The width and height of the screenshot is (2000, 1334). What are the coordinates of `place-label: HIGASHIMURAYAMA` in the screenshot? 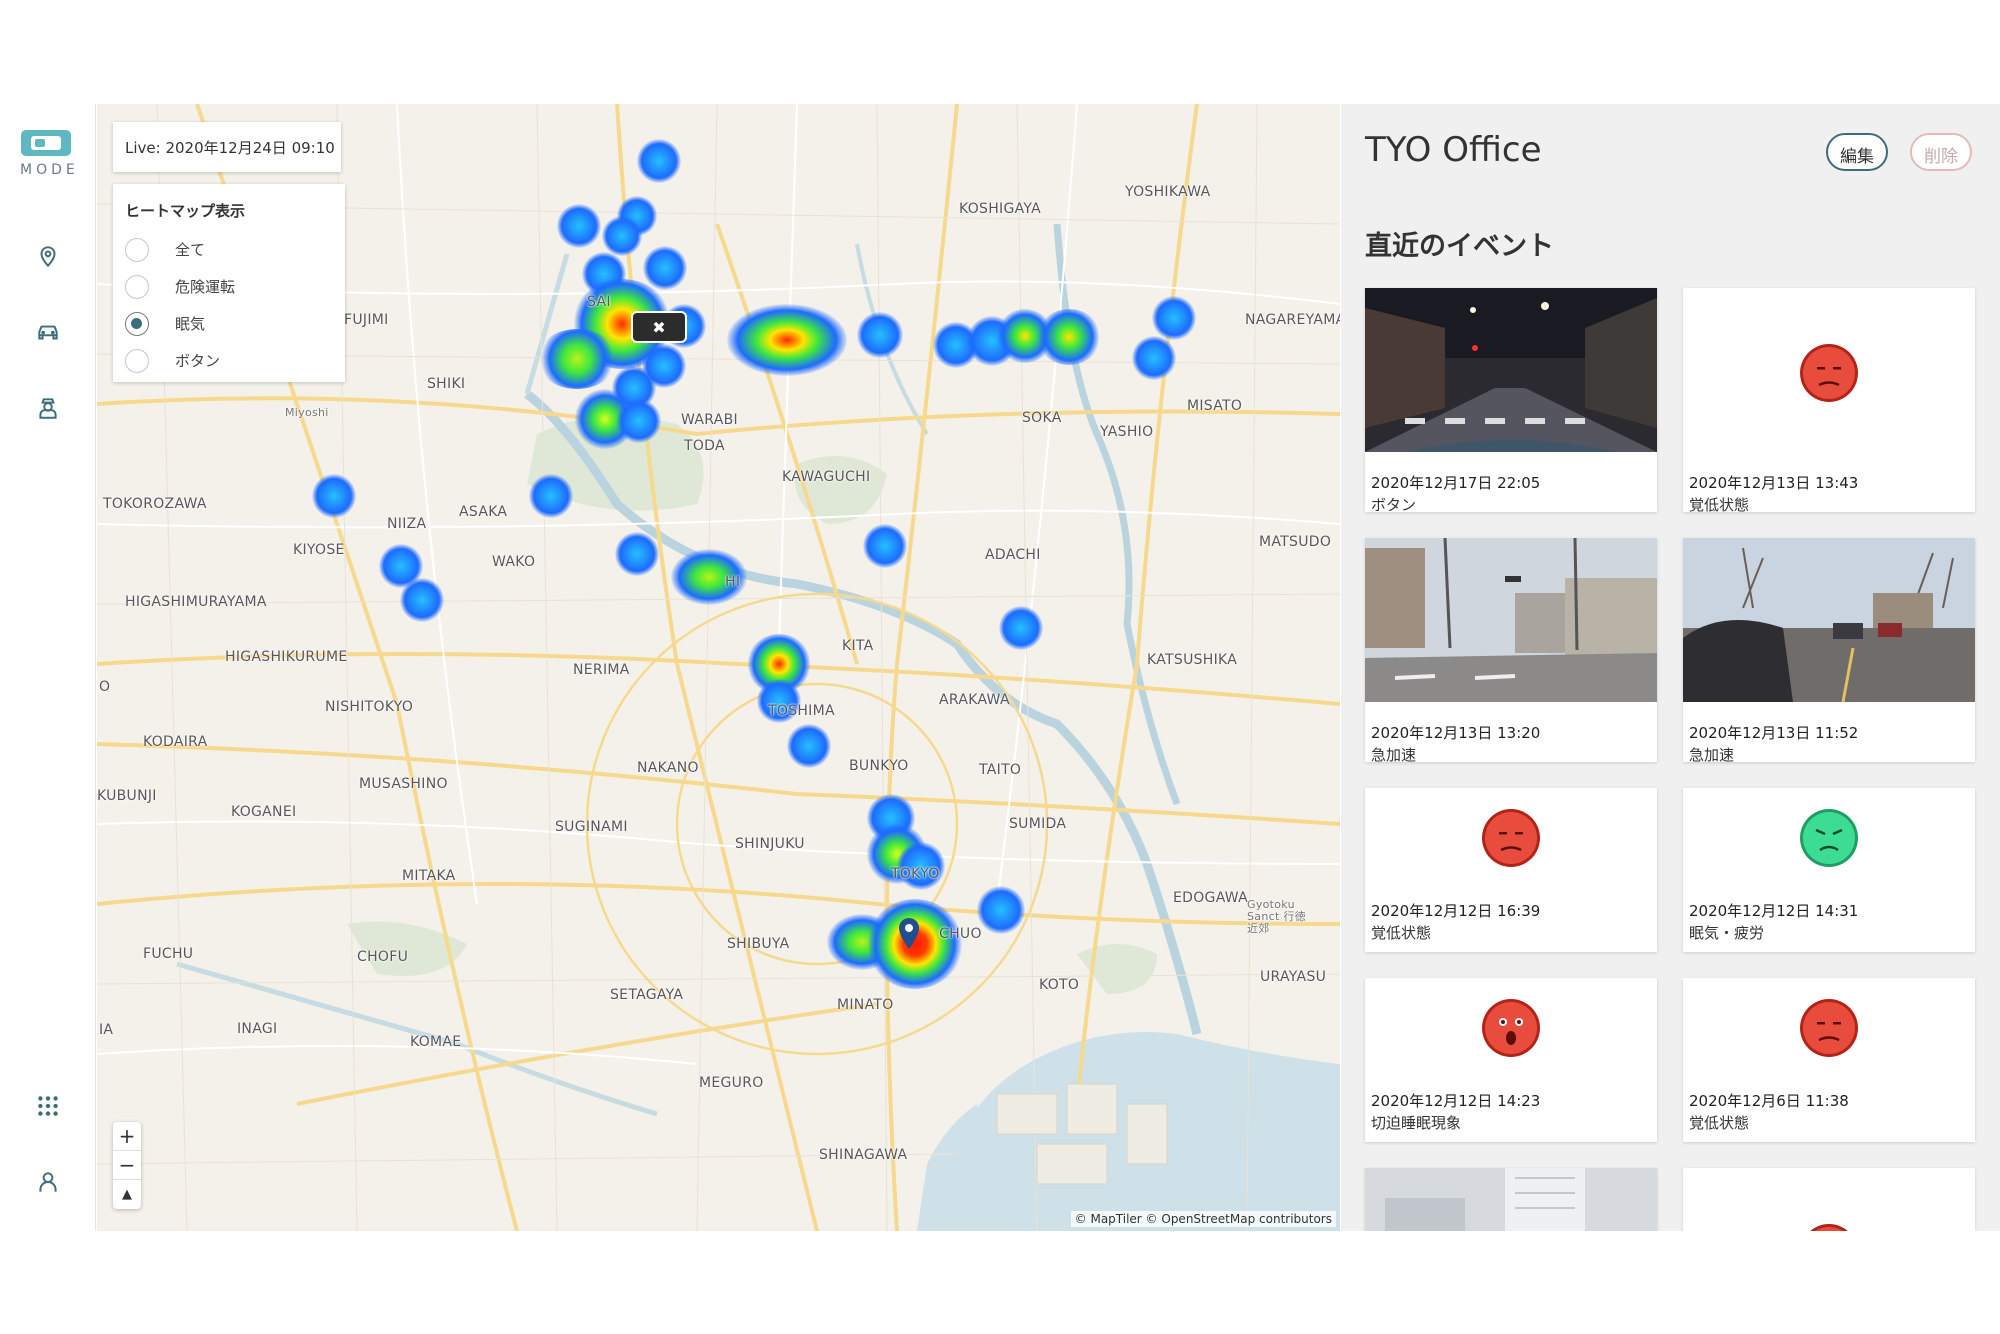 It's located at (196, 602).